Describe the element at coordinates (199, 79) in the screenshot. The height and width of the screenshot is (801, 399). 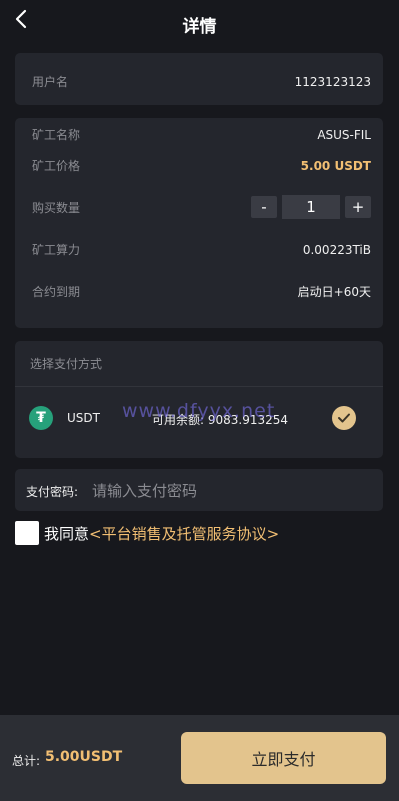
I see `user-card: 用户名 1123123123` at that location.